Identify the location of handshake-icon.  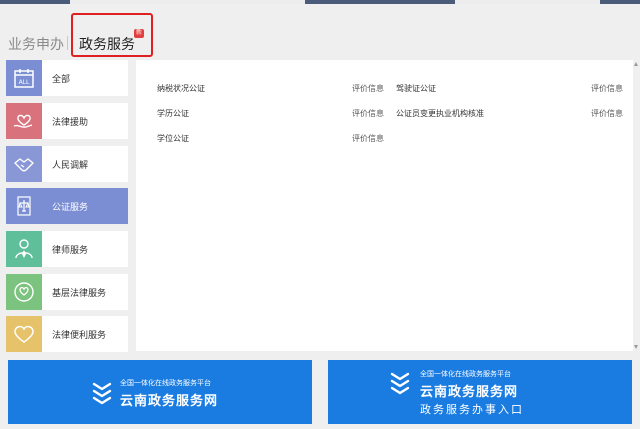
(24, 164).